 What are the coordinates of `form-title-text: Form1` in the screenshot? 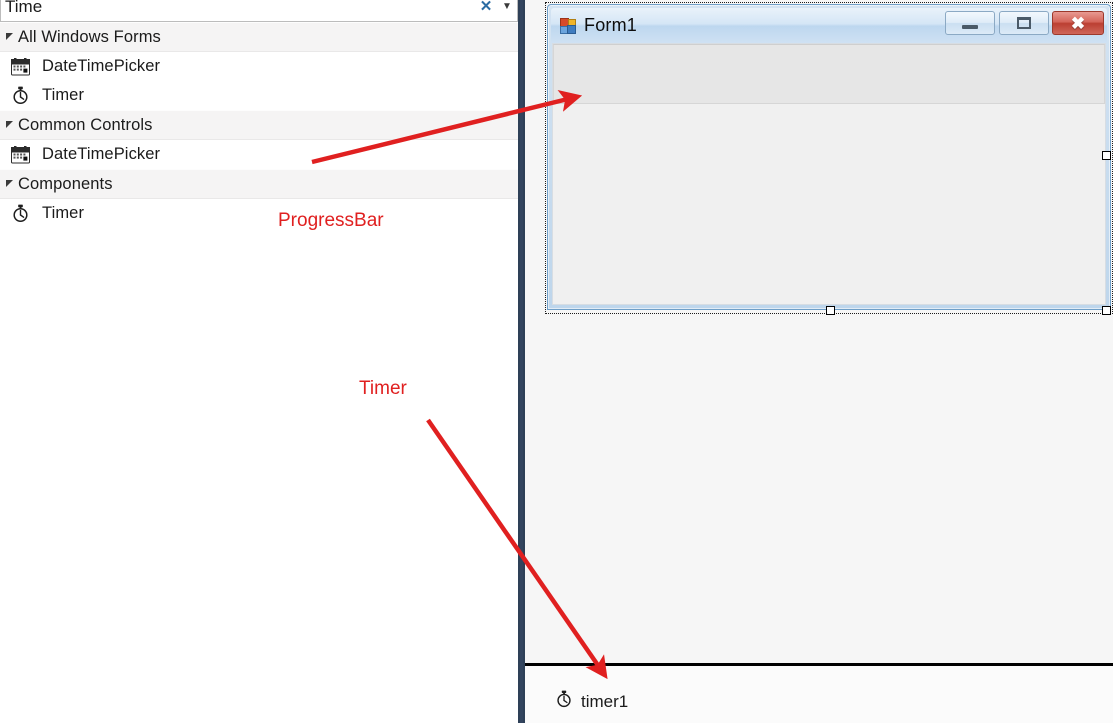 It's located at (611, 25).